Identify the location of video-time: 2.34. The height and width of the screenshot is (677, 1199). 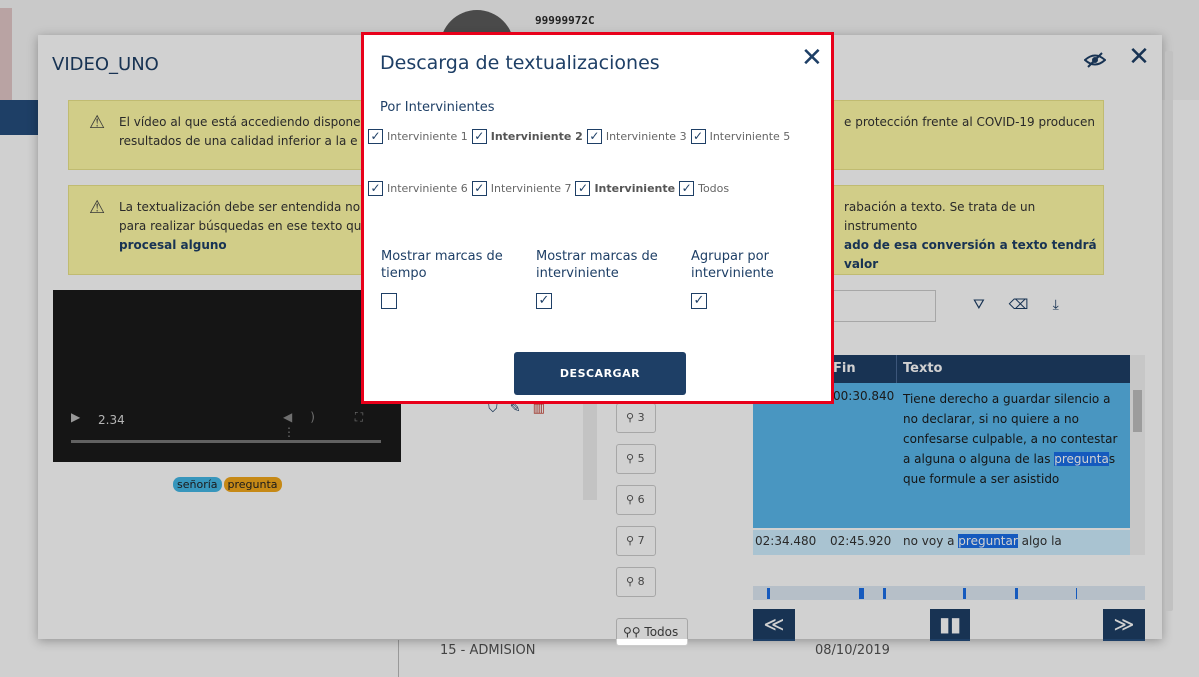
(111, 420).